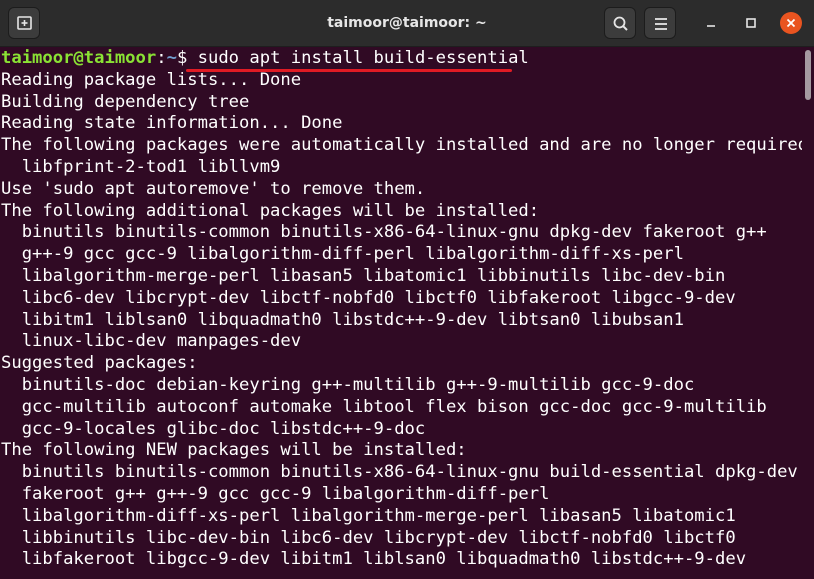 This screenshot has width=814, height=579. I want to click on output-line: Building dependency tree, so click(125, 101).